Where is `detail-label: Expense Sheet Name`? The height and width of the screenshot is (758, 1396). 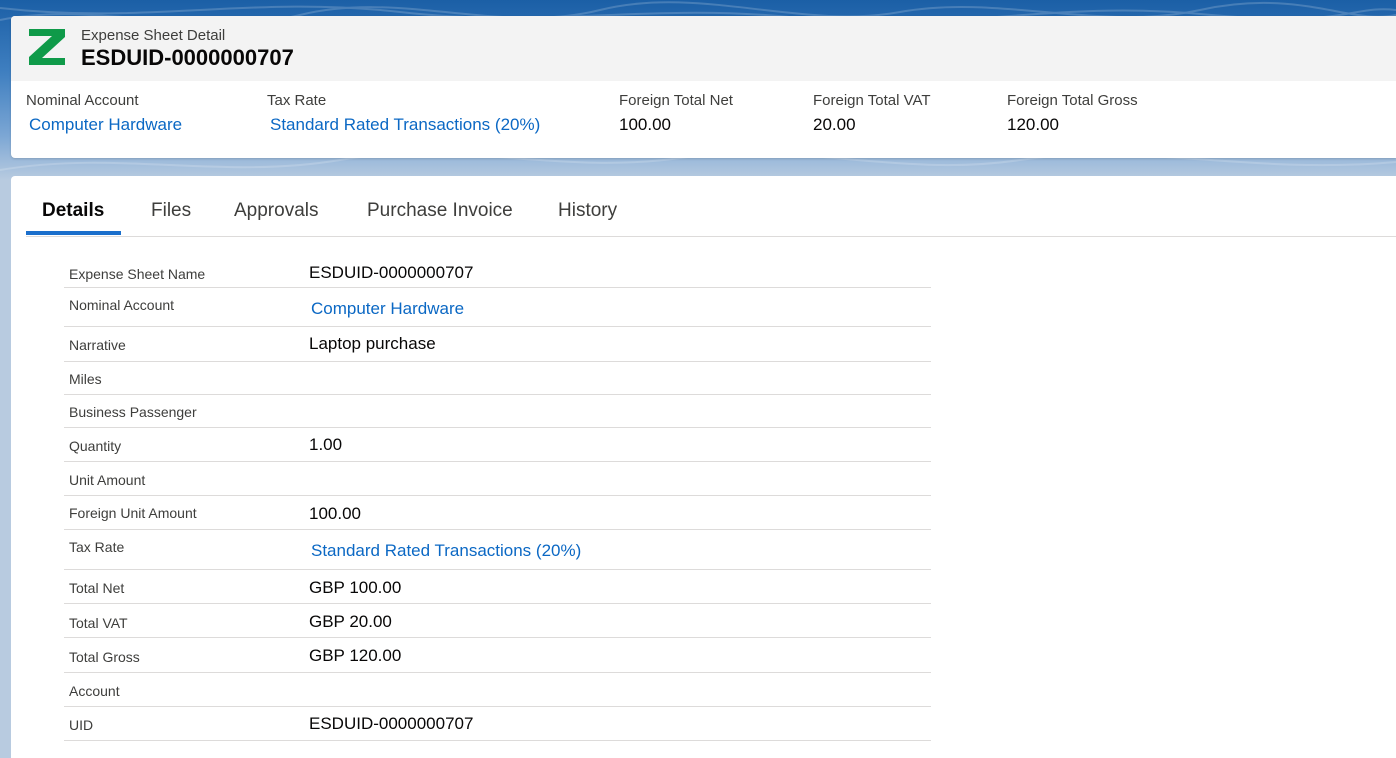 detail-label: Expense Sheet Name is located at coordinates (137, 274).